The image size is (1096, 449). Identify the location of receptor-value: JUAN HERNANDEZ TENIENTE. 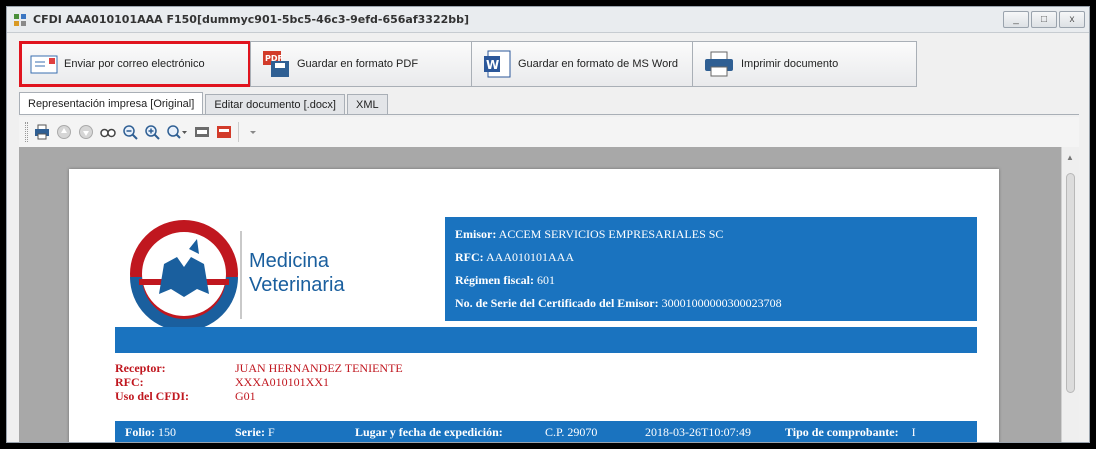
(319, 368).